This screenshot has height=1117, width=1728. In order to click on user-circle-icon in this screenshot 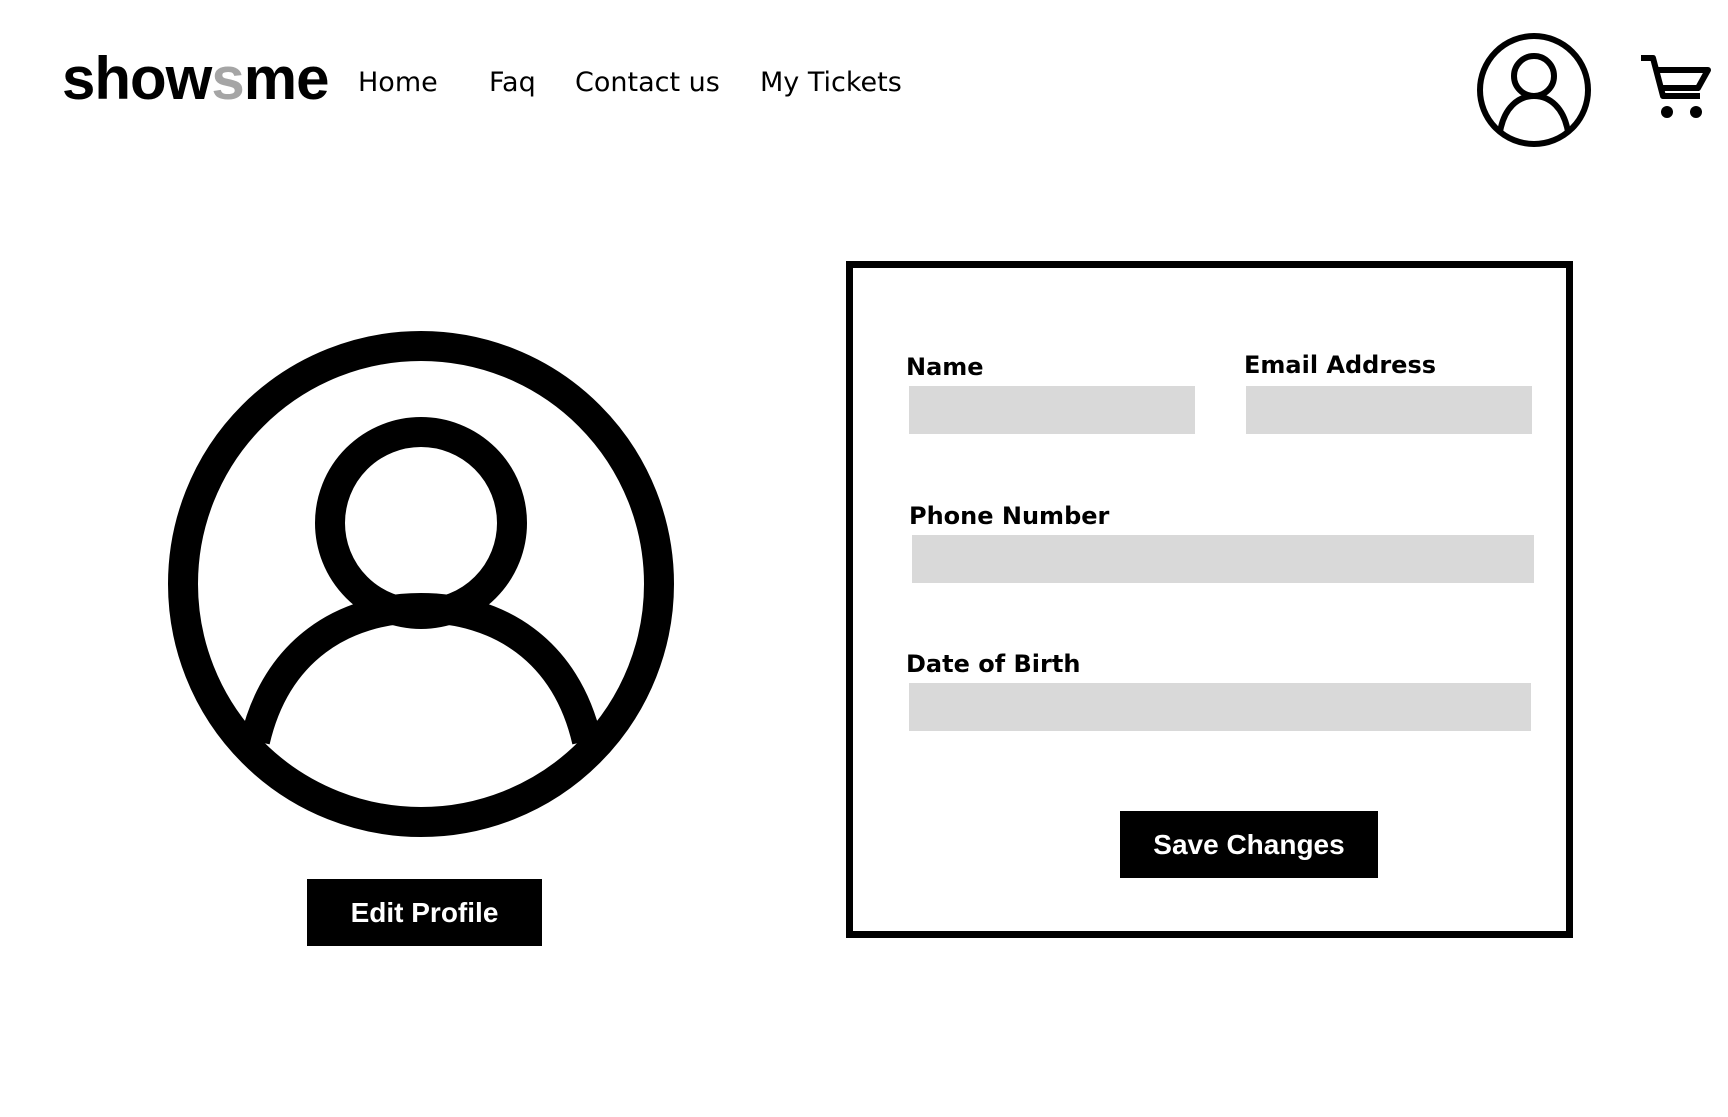, I will do `click(1534, 90)`.